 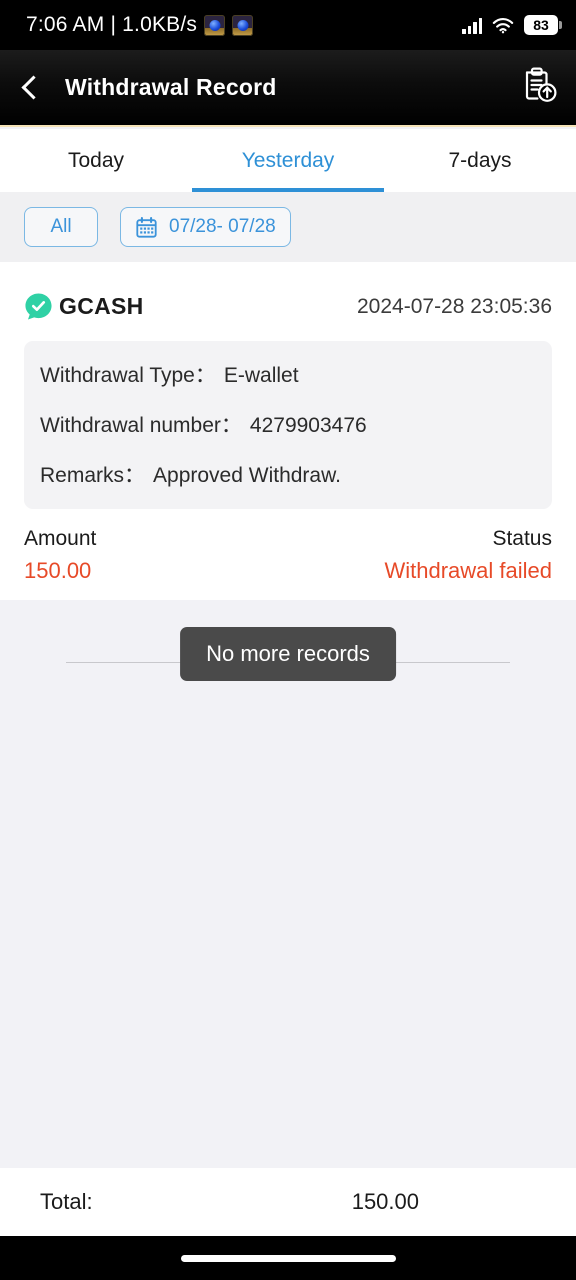 I want to click on total-bar: Total: 150.00, so click(x=288, y=1202).